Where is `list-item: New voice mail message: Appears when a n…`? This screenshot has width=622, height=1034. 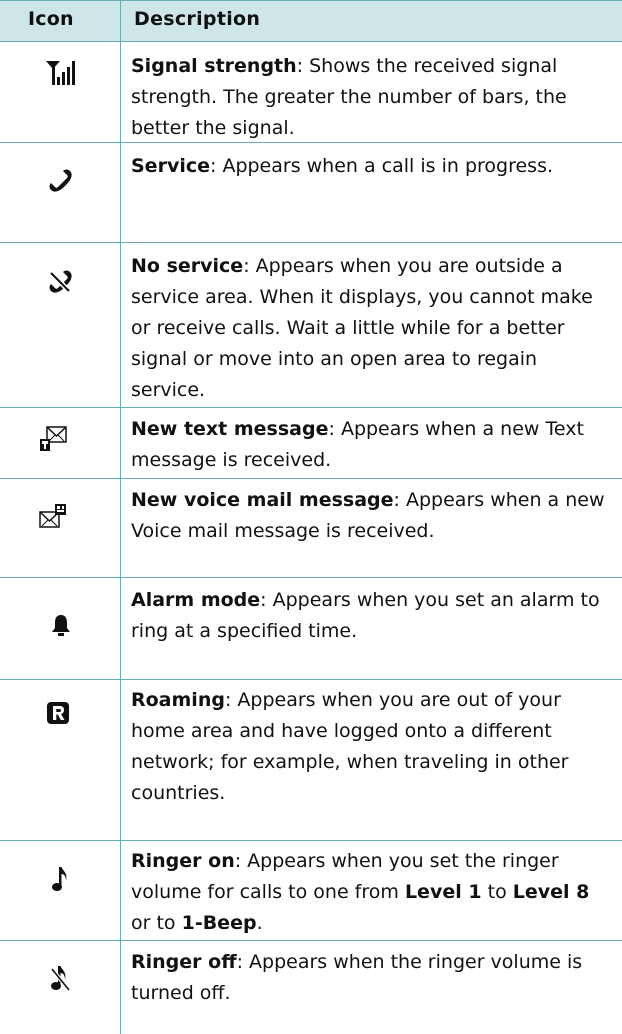 list-item: New voice mail message: Appears when a n… is located at coordinates (371, 516).